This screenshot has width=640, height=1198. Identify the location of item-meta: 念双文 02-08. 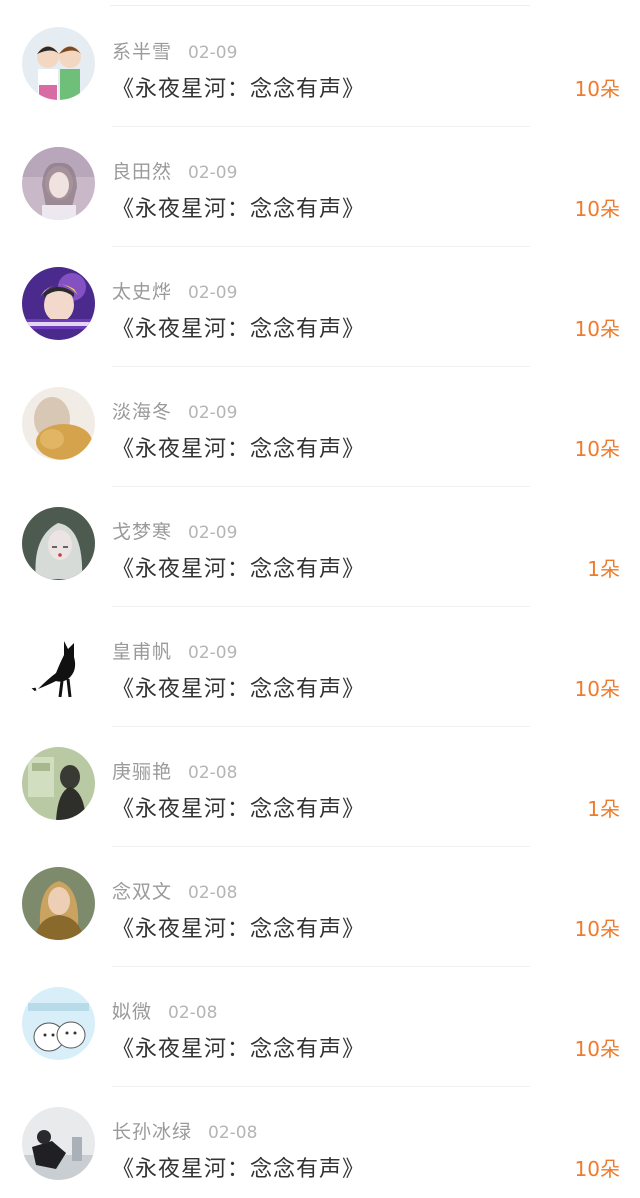
(174, 892).